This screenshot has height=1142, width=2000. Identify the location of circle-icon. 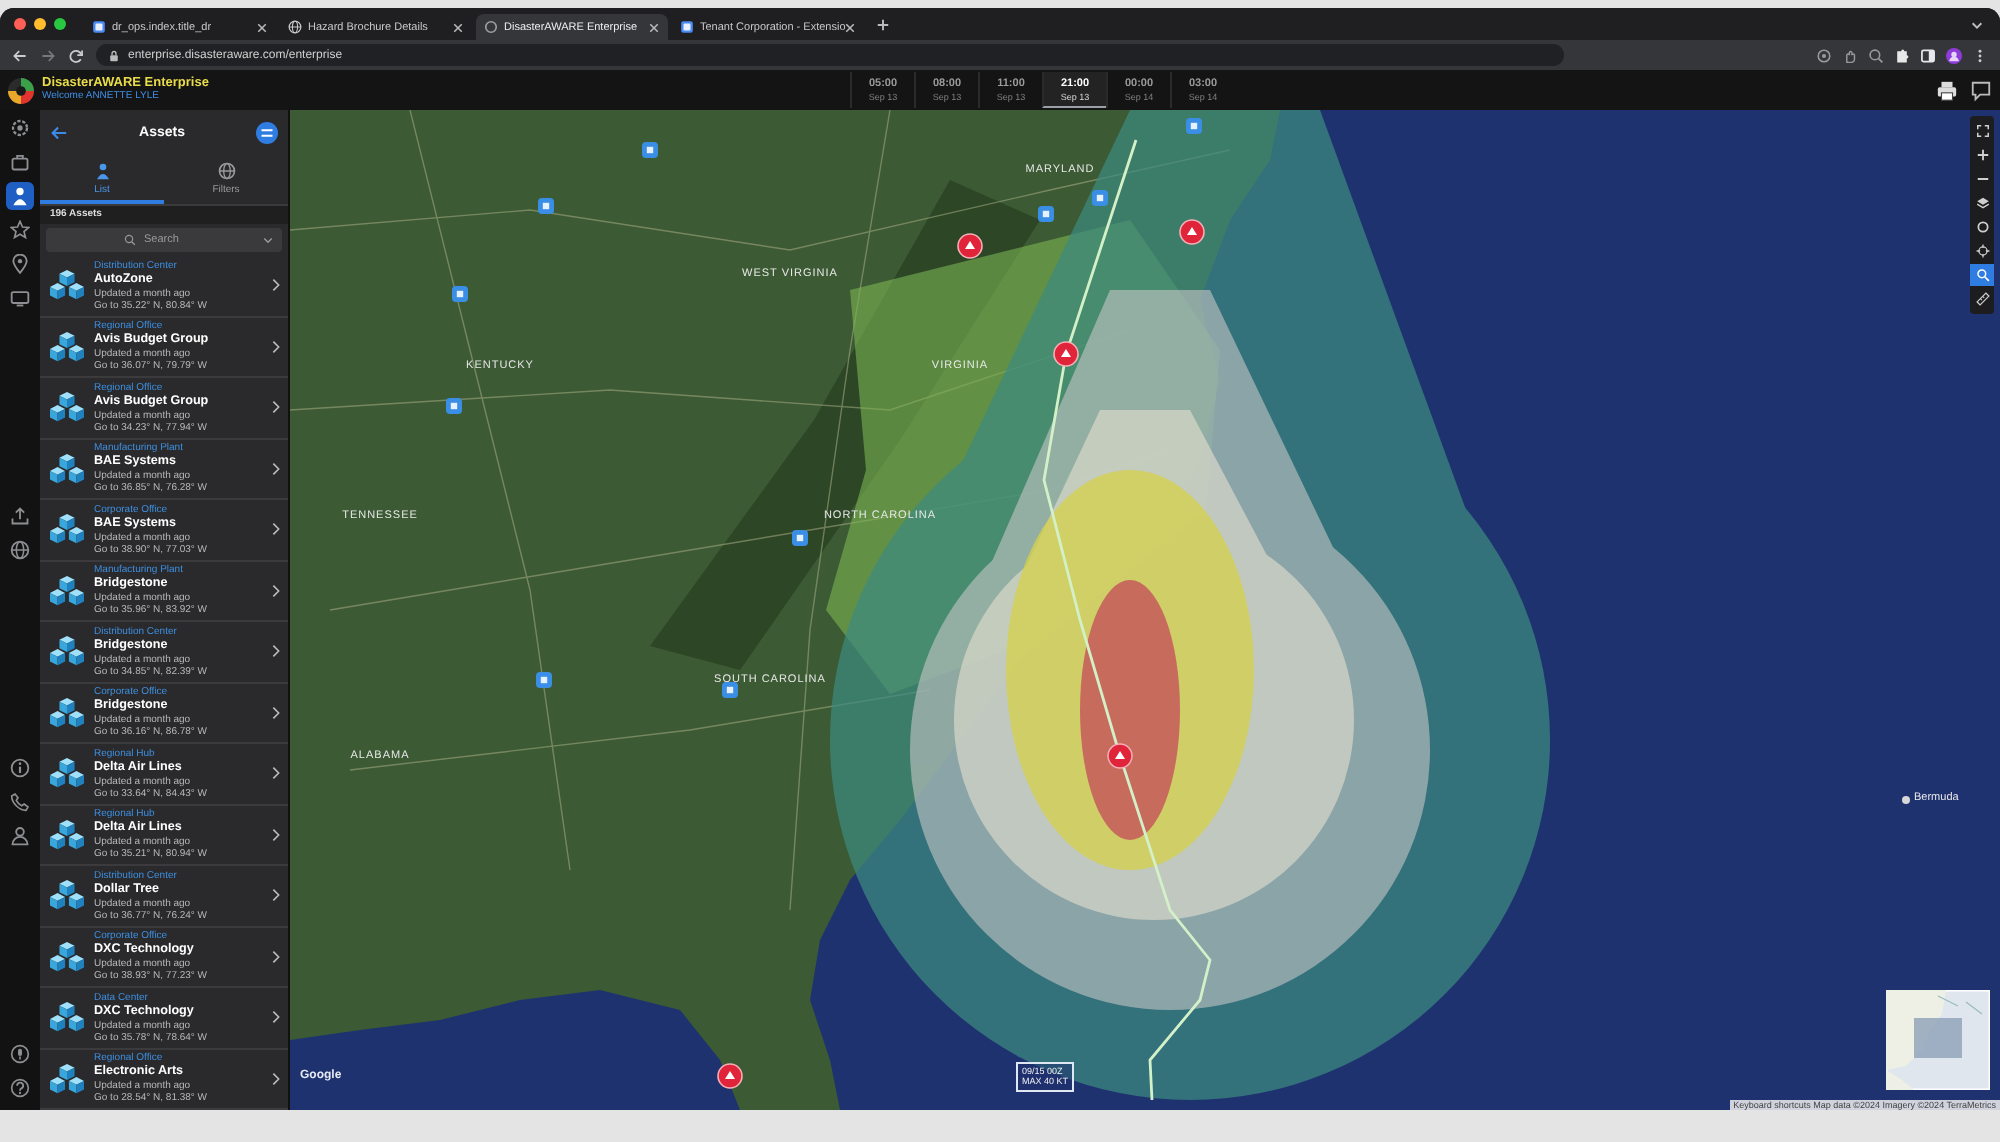
(491, 27).